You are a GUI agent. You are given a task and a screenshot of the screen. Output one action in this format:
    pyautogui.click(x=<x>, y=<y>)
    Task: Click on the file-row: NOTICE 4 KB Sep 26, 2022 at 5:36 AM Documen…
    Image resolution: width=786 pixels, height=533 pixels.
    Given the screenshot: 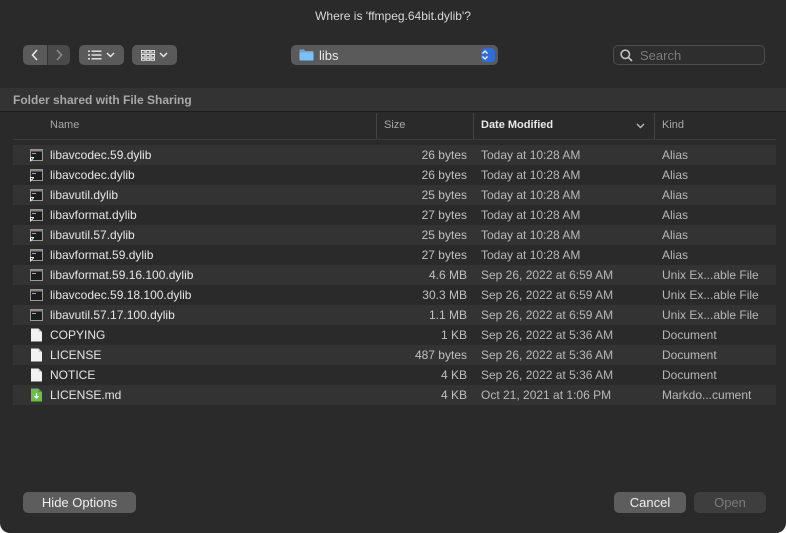 What is the action you would take?
    pyautogui.click(x=394, y=375)
    